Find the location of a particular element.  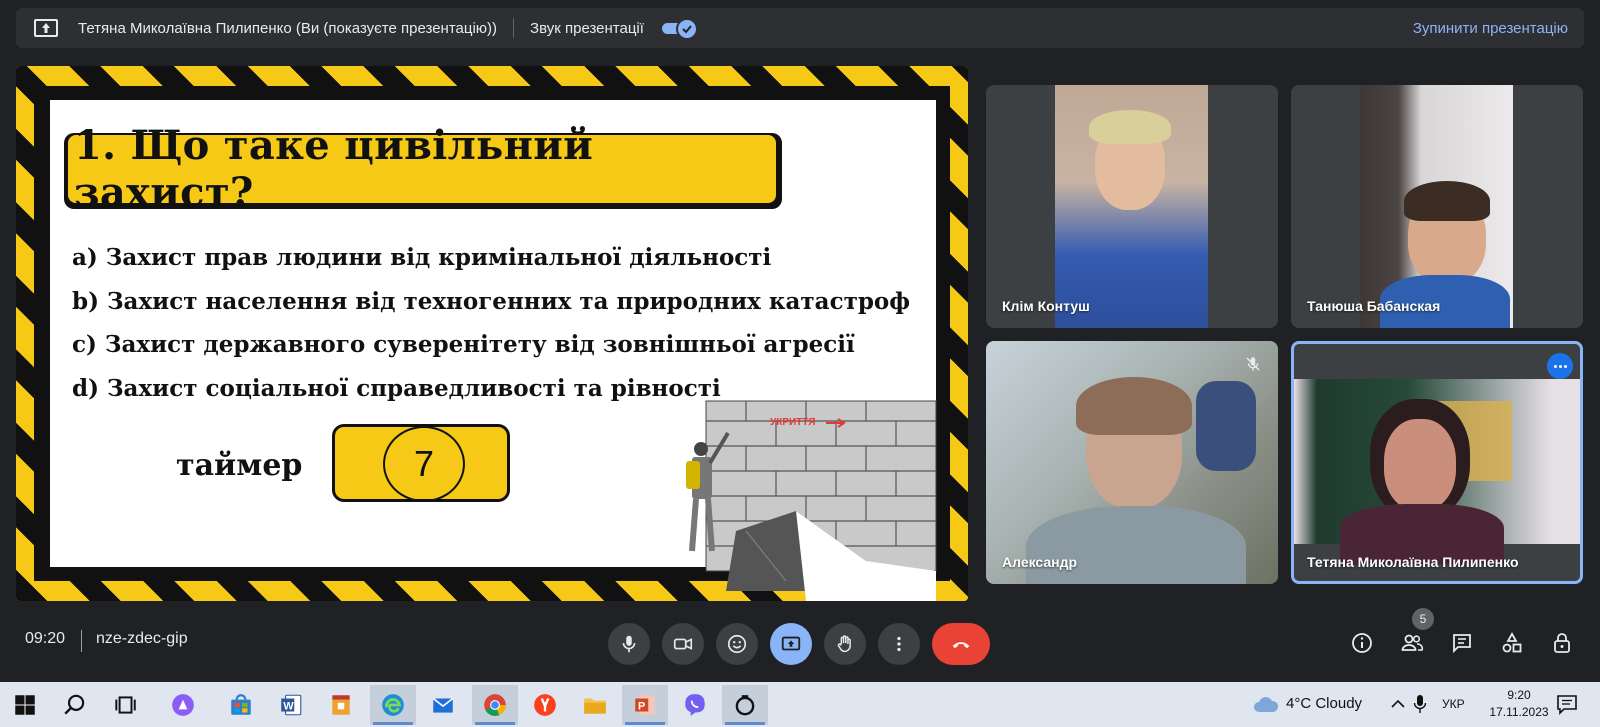

taskbar-viber is located at coordinates (695, 705).